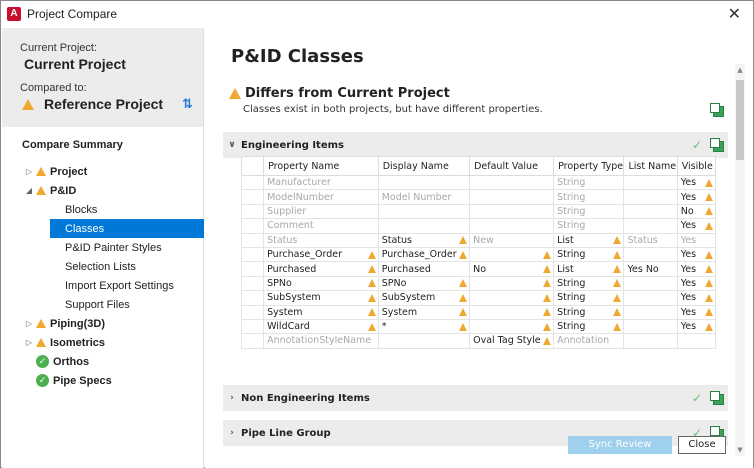 The width and height of the screenshot is (754, 468). What do you see at coordinates (512, 341) in the screenshot?
I see `table-cell: Oval Tag Style` at bounding box center [512, 341].